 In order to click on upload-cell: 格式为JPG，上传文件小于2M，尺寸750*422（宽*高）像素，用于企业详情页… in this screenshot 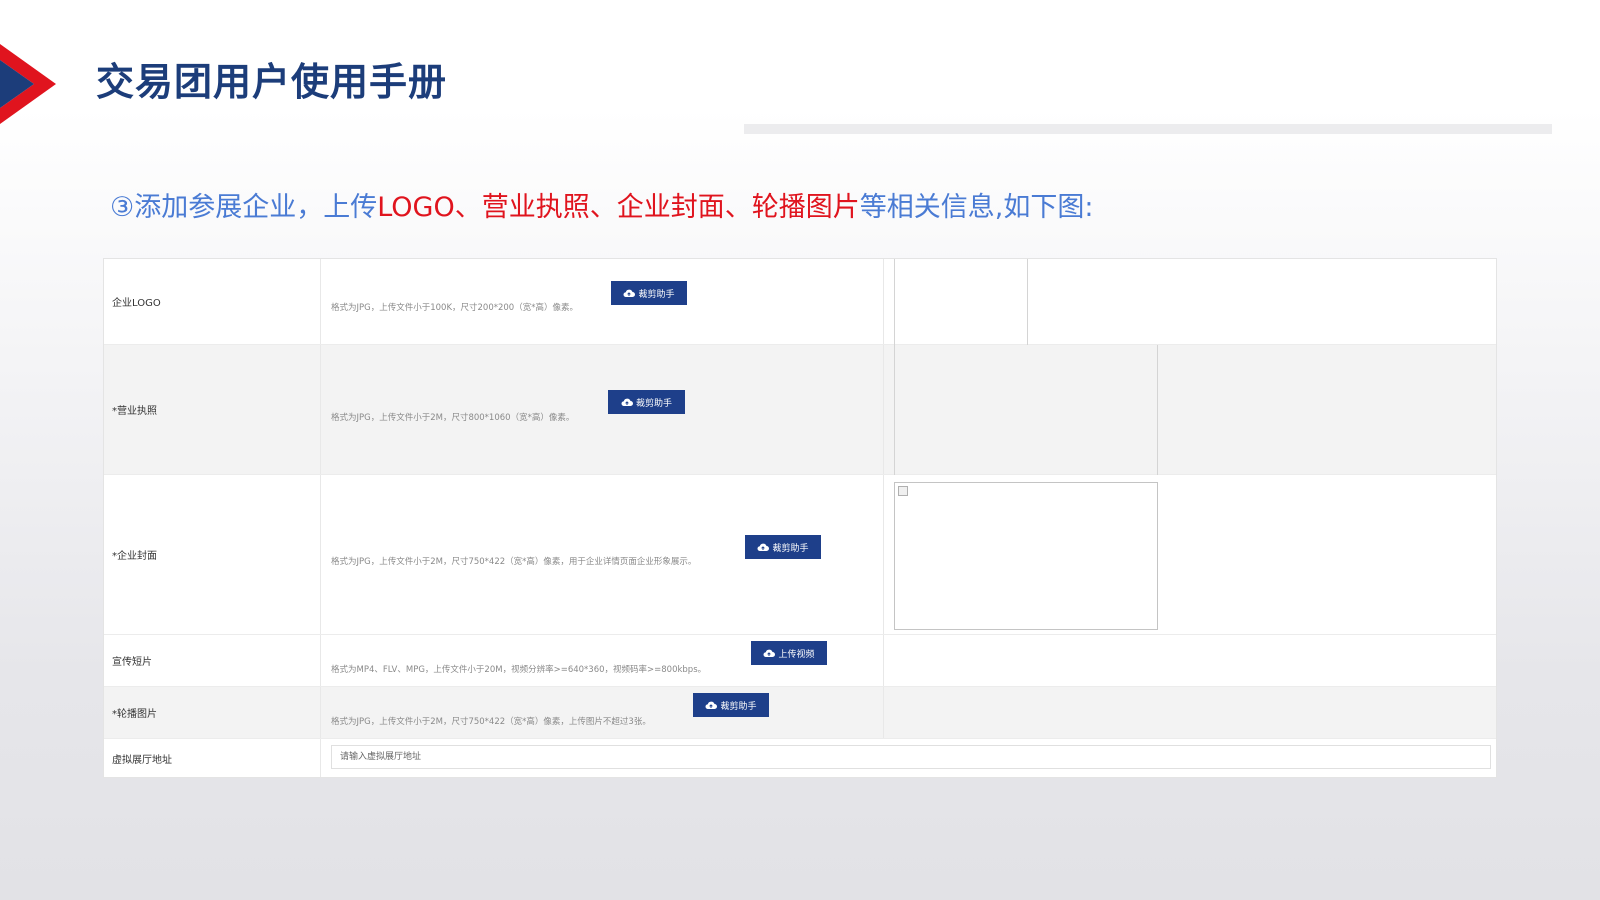, I will do `click(602, 554)`.